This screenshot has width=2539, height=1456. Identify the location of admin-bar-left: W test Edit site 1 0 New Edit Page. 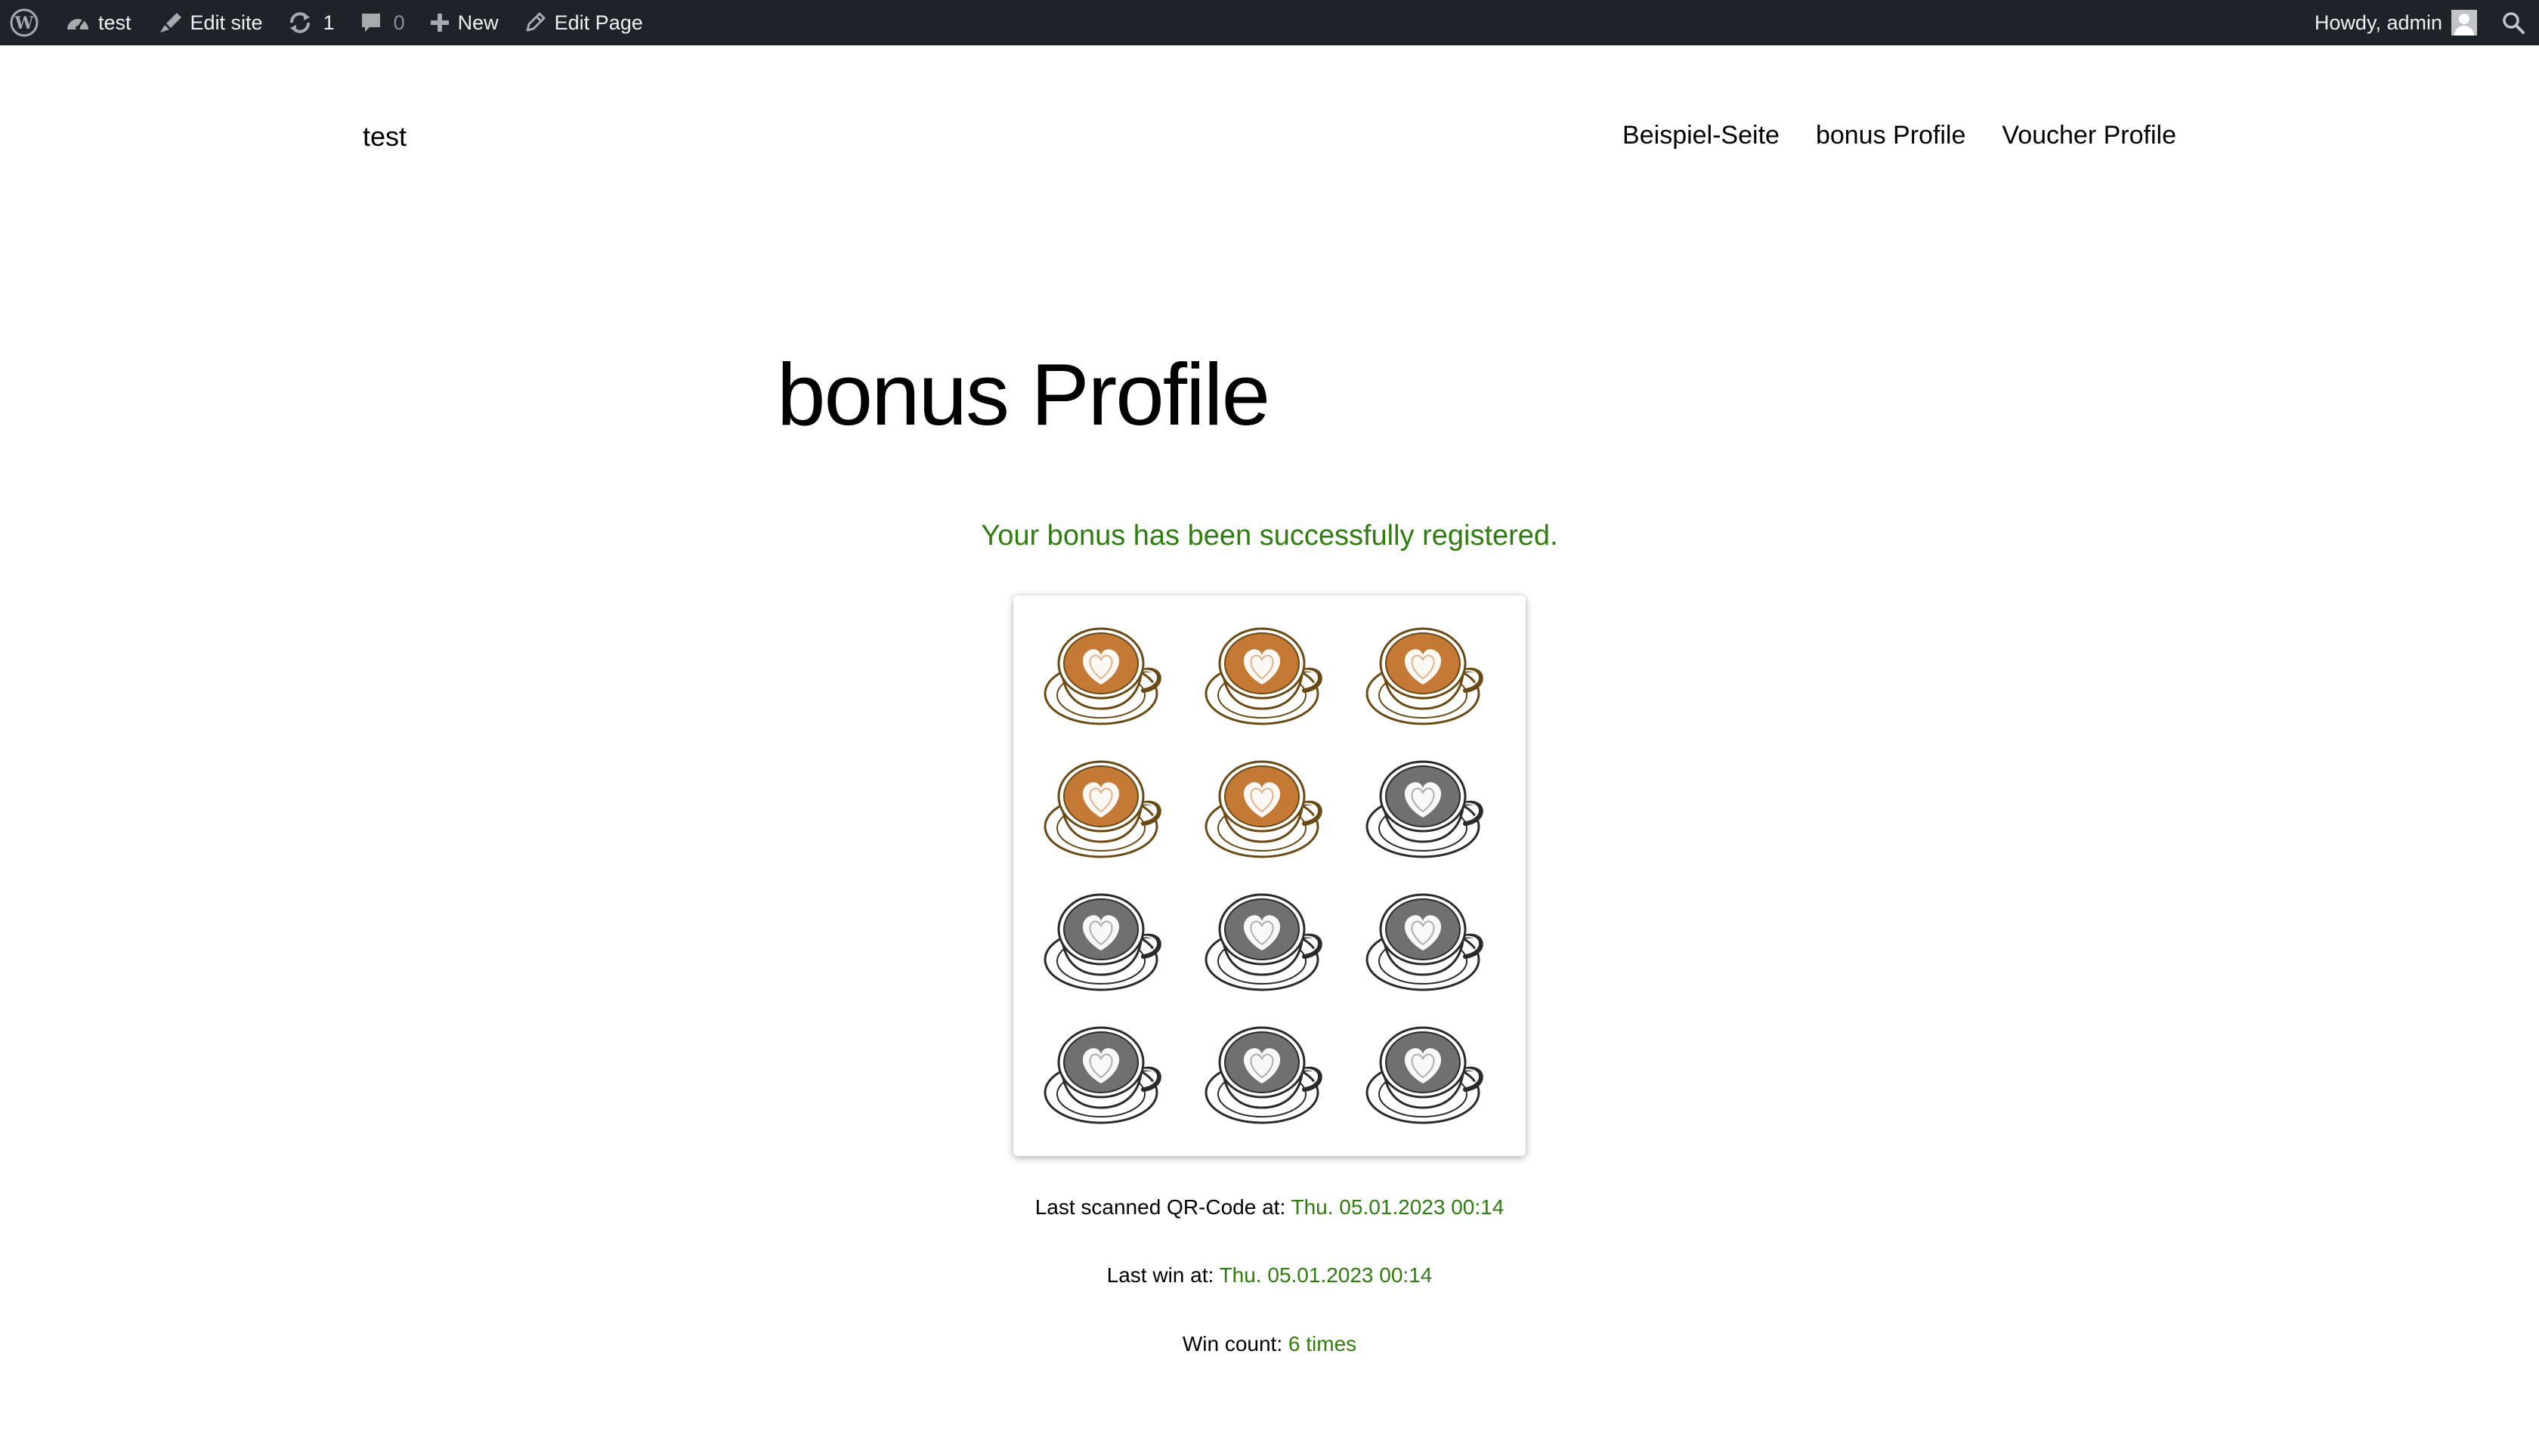
(327, 22).